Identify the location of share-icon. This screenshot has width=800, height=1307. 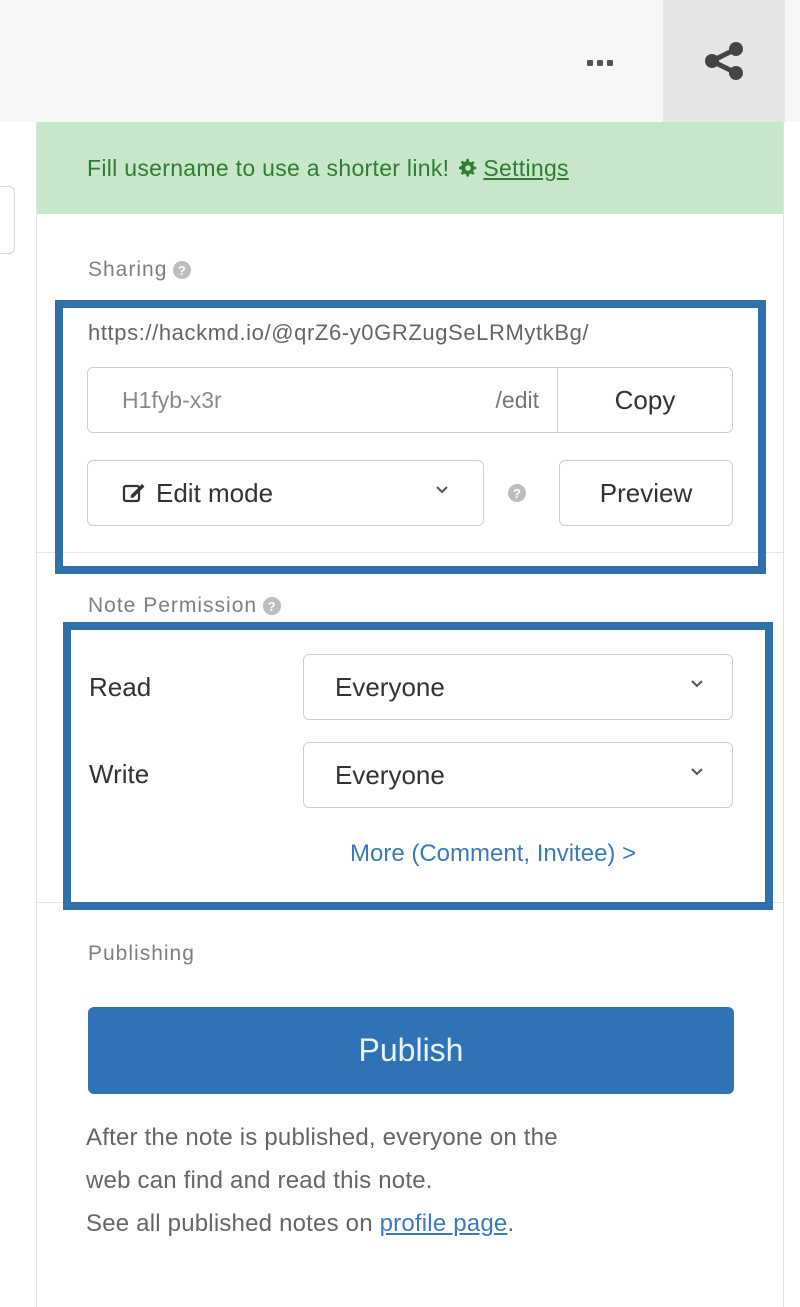
(724, 61).